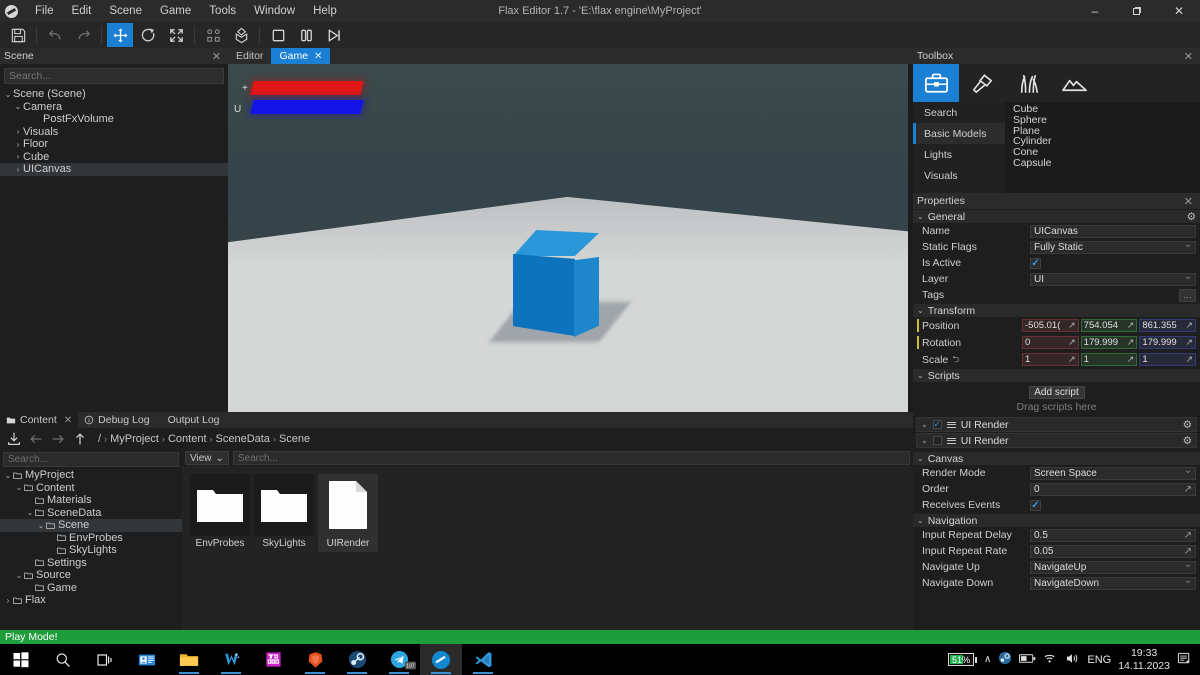  Describe the element at coordinates (213, 35) in the screenshot. I see `pivot-button` at that location.